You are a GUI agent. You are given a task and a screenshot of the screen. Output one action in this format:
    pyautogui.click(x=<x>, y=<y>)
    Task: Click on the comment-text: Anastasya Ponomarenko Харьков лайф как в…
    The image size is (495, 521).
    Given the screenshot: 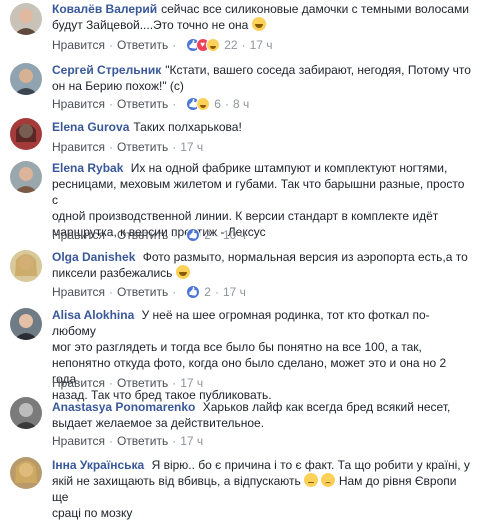 What is the action you would take?
    pyautogui.click(x=251, y=415)
    